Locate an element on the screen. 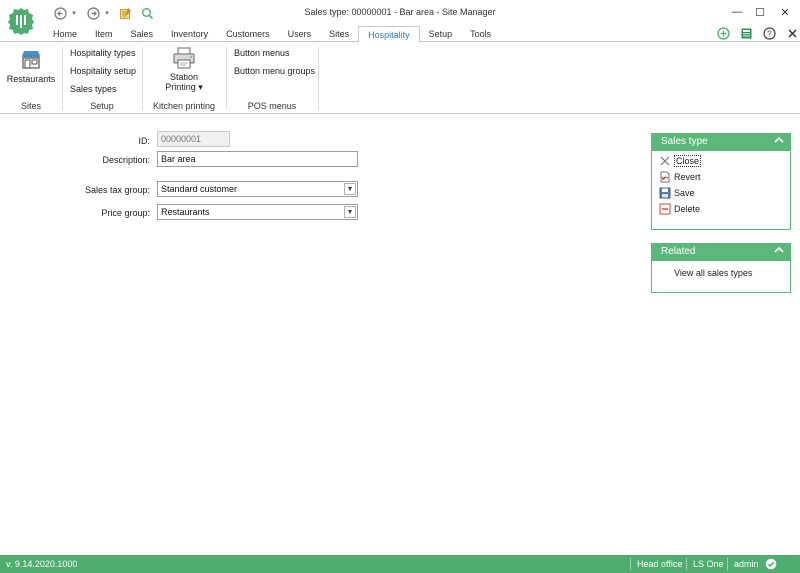 This screenshot has height=573, width=800. ribbon-group-kitchen-printing: Station Printing ▾ Kitchen printing is located at coordinates (184, 78).